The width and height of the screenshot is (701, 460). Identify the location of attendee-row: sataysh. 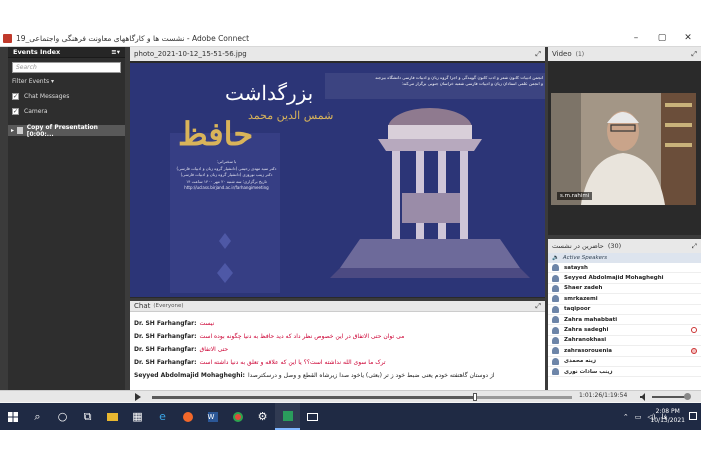
(624, 268).